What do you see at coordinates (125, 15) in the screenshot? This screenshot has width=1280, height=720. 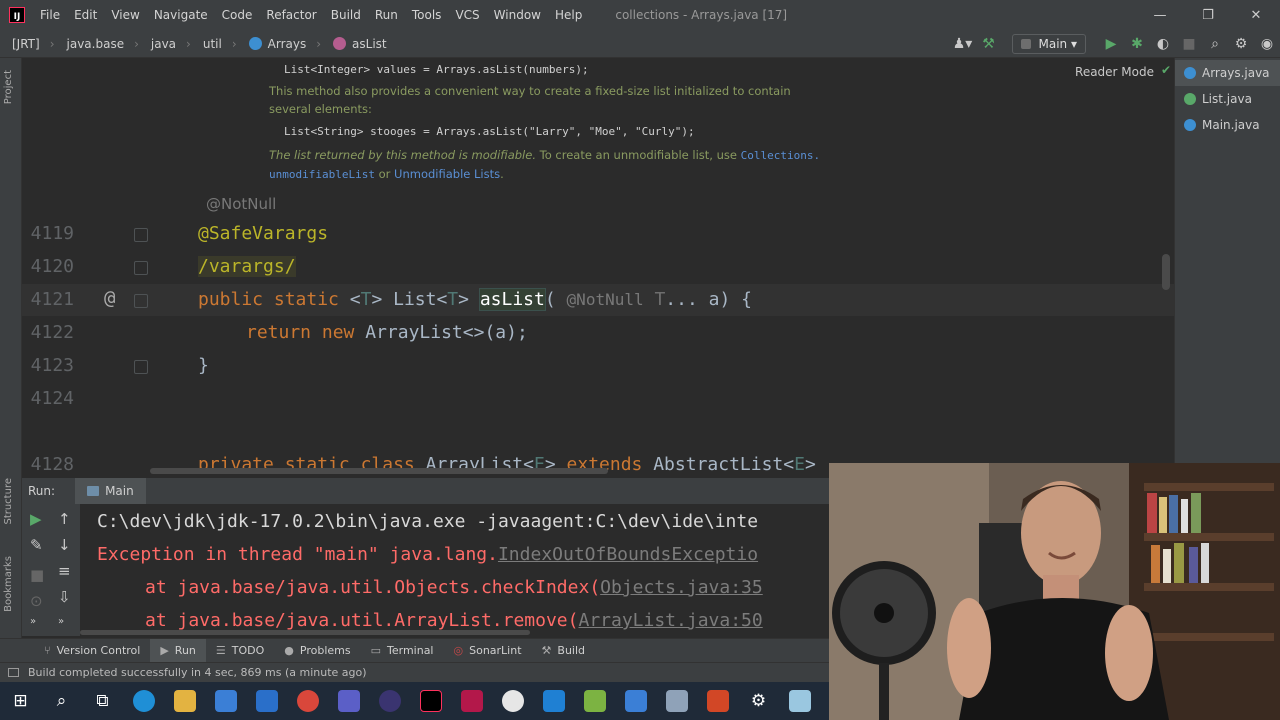 I see `menu-view: View` at bounding box center [125, 15].